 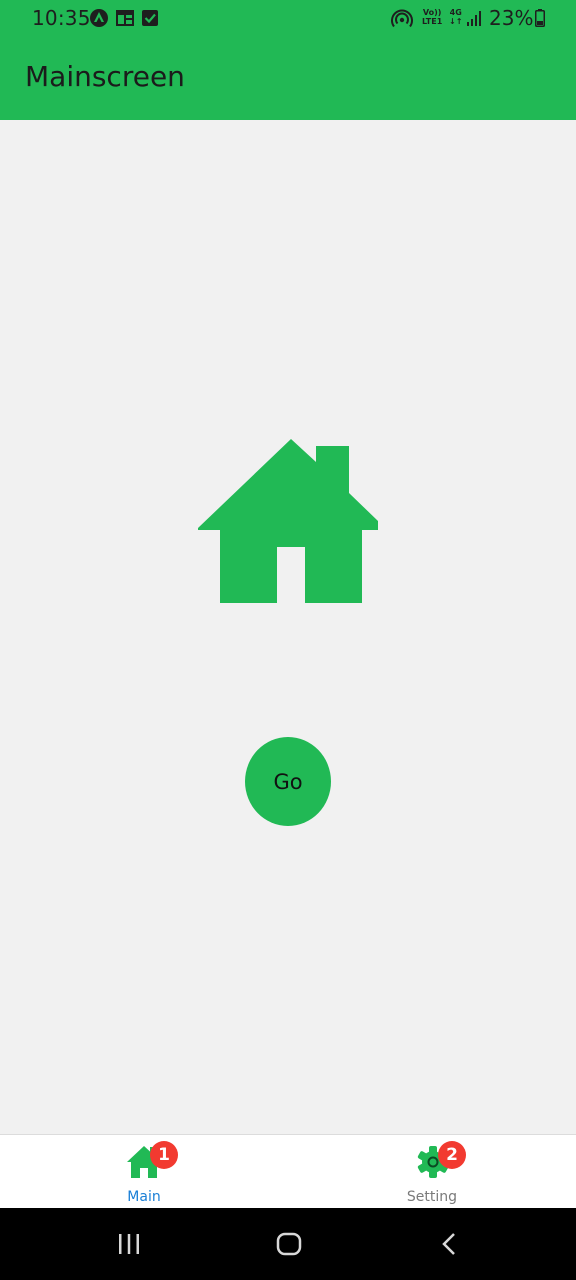 What do you see at coordinates (164, 1155) in the screenshot?
I see `notification-badge: 1` at bounding box center [164, 1155].